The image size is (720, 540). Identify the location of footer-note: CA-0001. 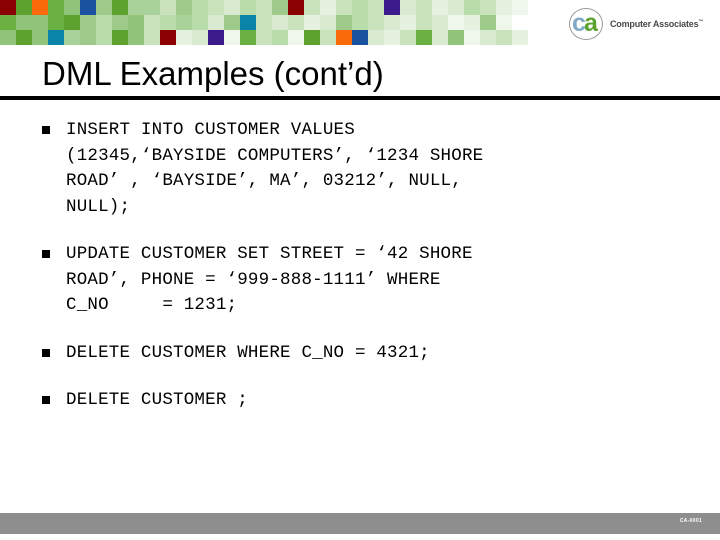
(690, 521).